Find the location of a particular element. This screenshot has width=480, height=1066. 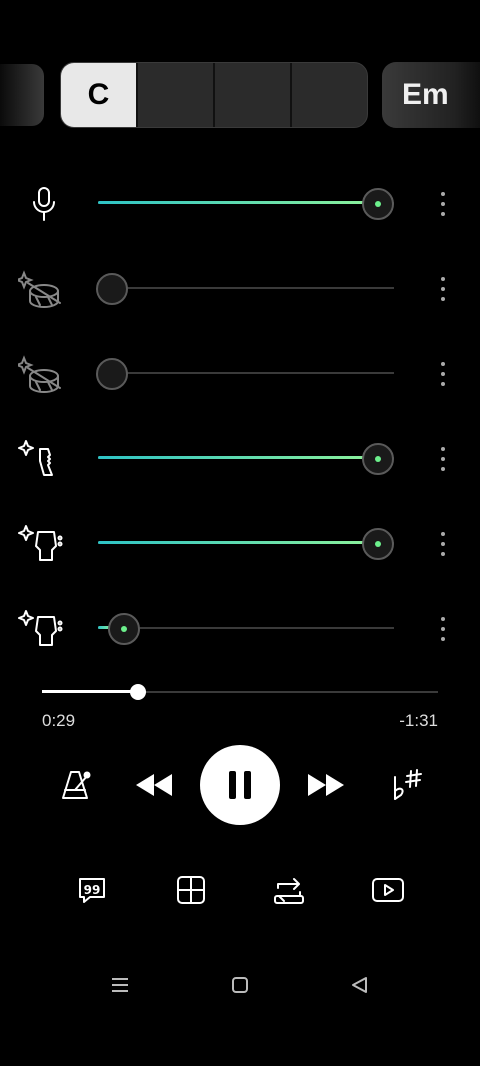

progress-knob is located at coordinates (138, 692).